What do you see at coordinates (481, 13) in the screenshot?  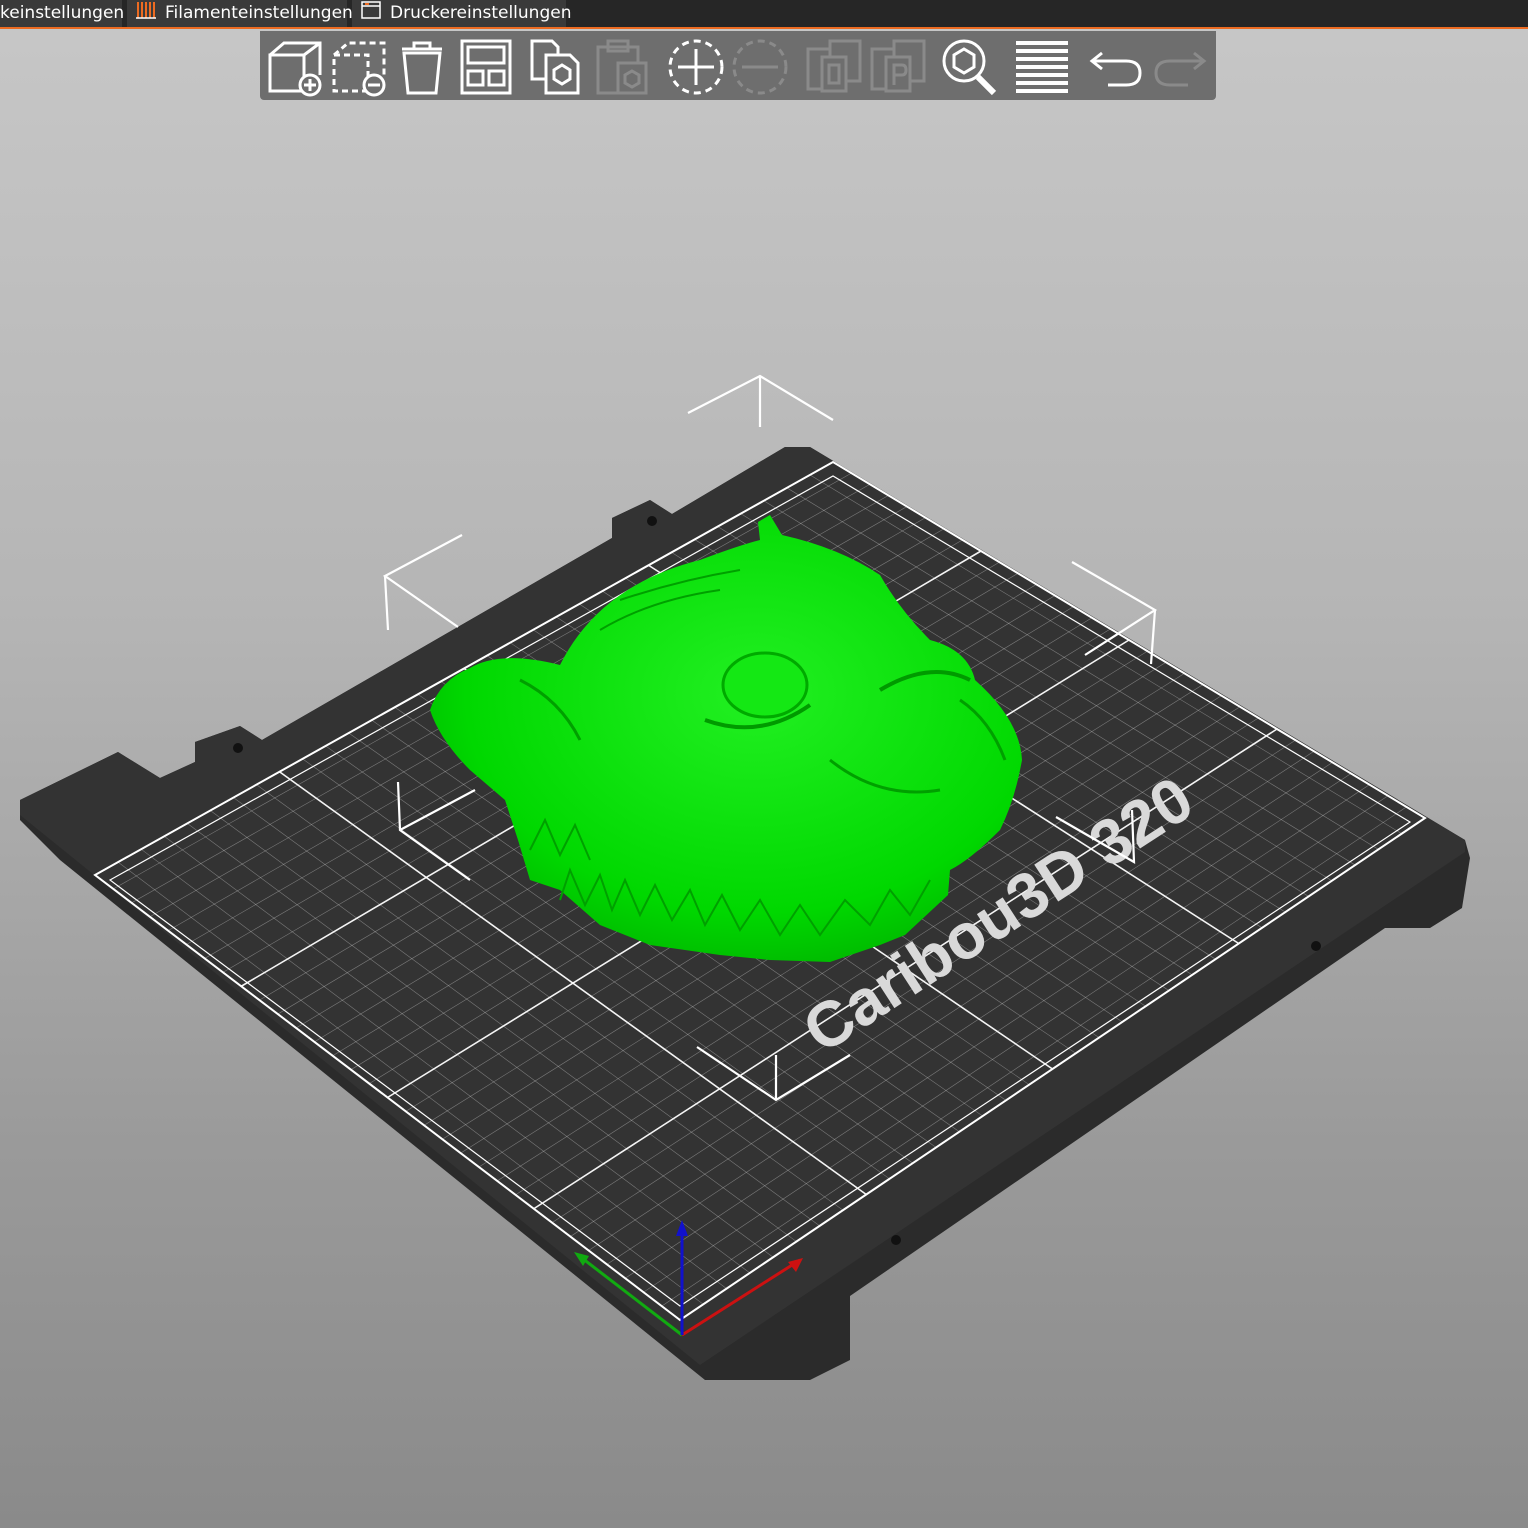 I see `tab-label: Druckereinstellungen` at bounding box center [481, 13].